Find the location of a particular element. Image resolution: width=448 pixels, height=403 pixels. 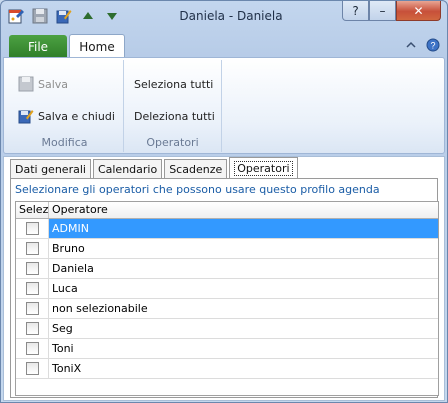

ribbon-tabs: File Home ? is located at coordinates (224, 45).